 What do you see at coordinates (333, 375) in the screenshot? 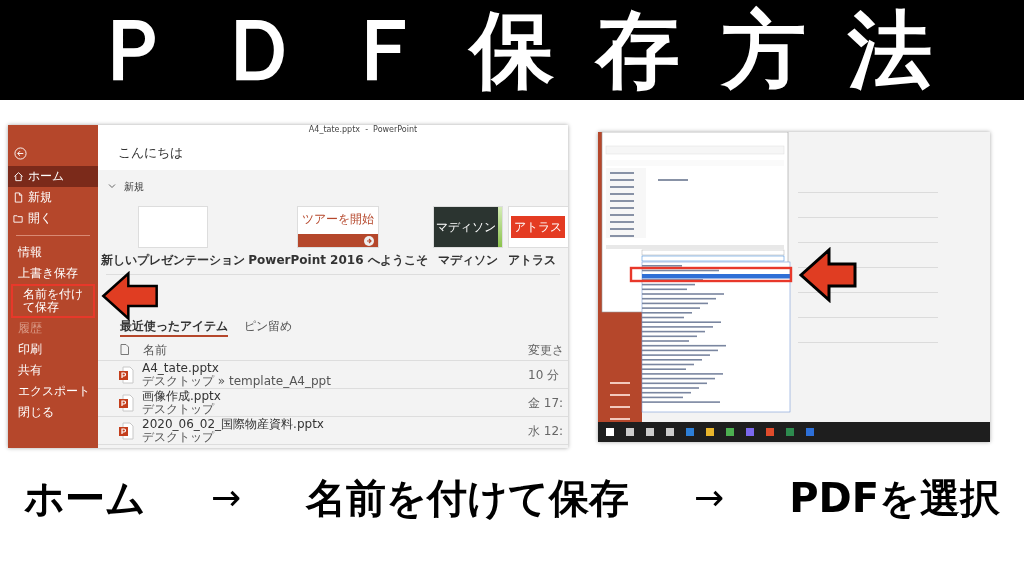
I see `file-row: A4_tate.pptx デスクトップ » template_A4_ppt 10 分` at bounding box center [333, 375].